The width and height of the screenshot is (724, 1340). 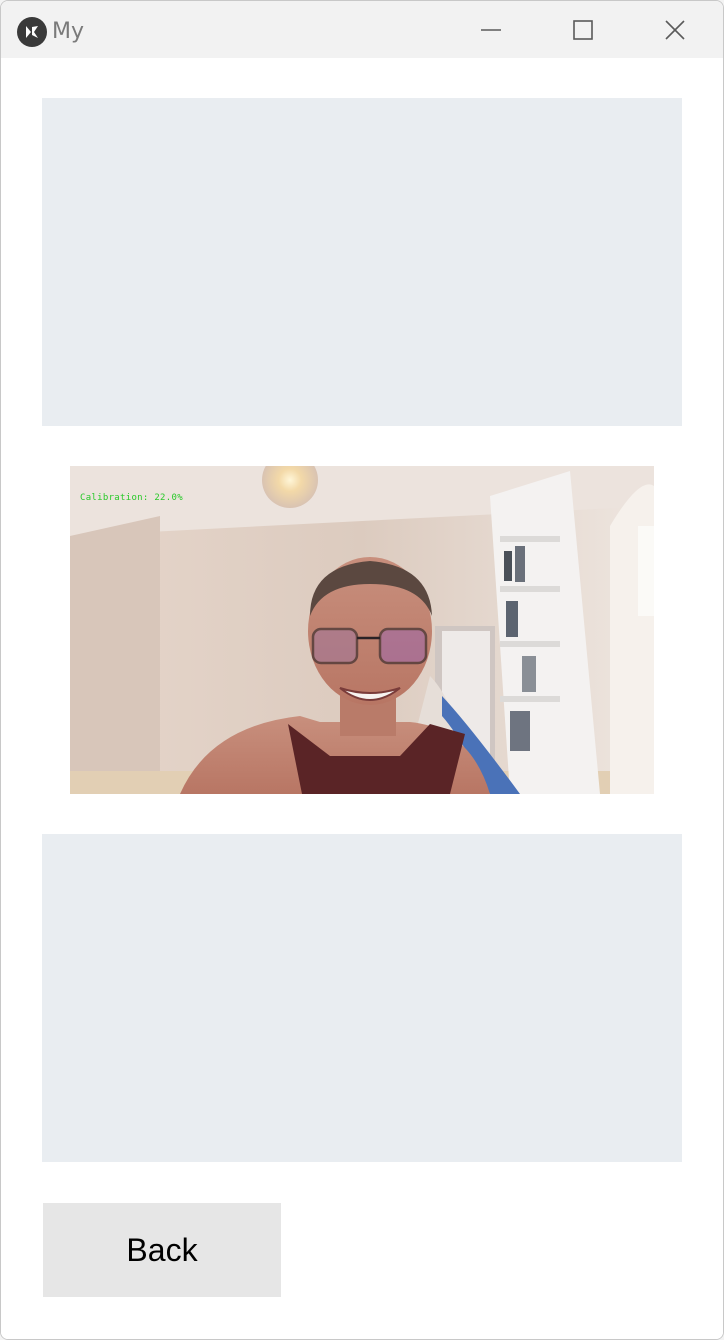 I want to click on app-logo-icon, so click(x=32, y=32).